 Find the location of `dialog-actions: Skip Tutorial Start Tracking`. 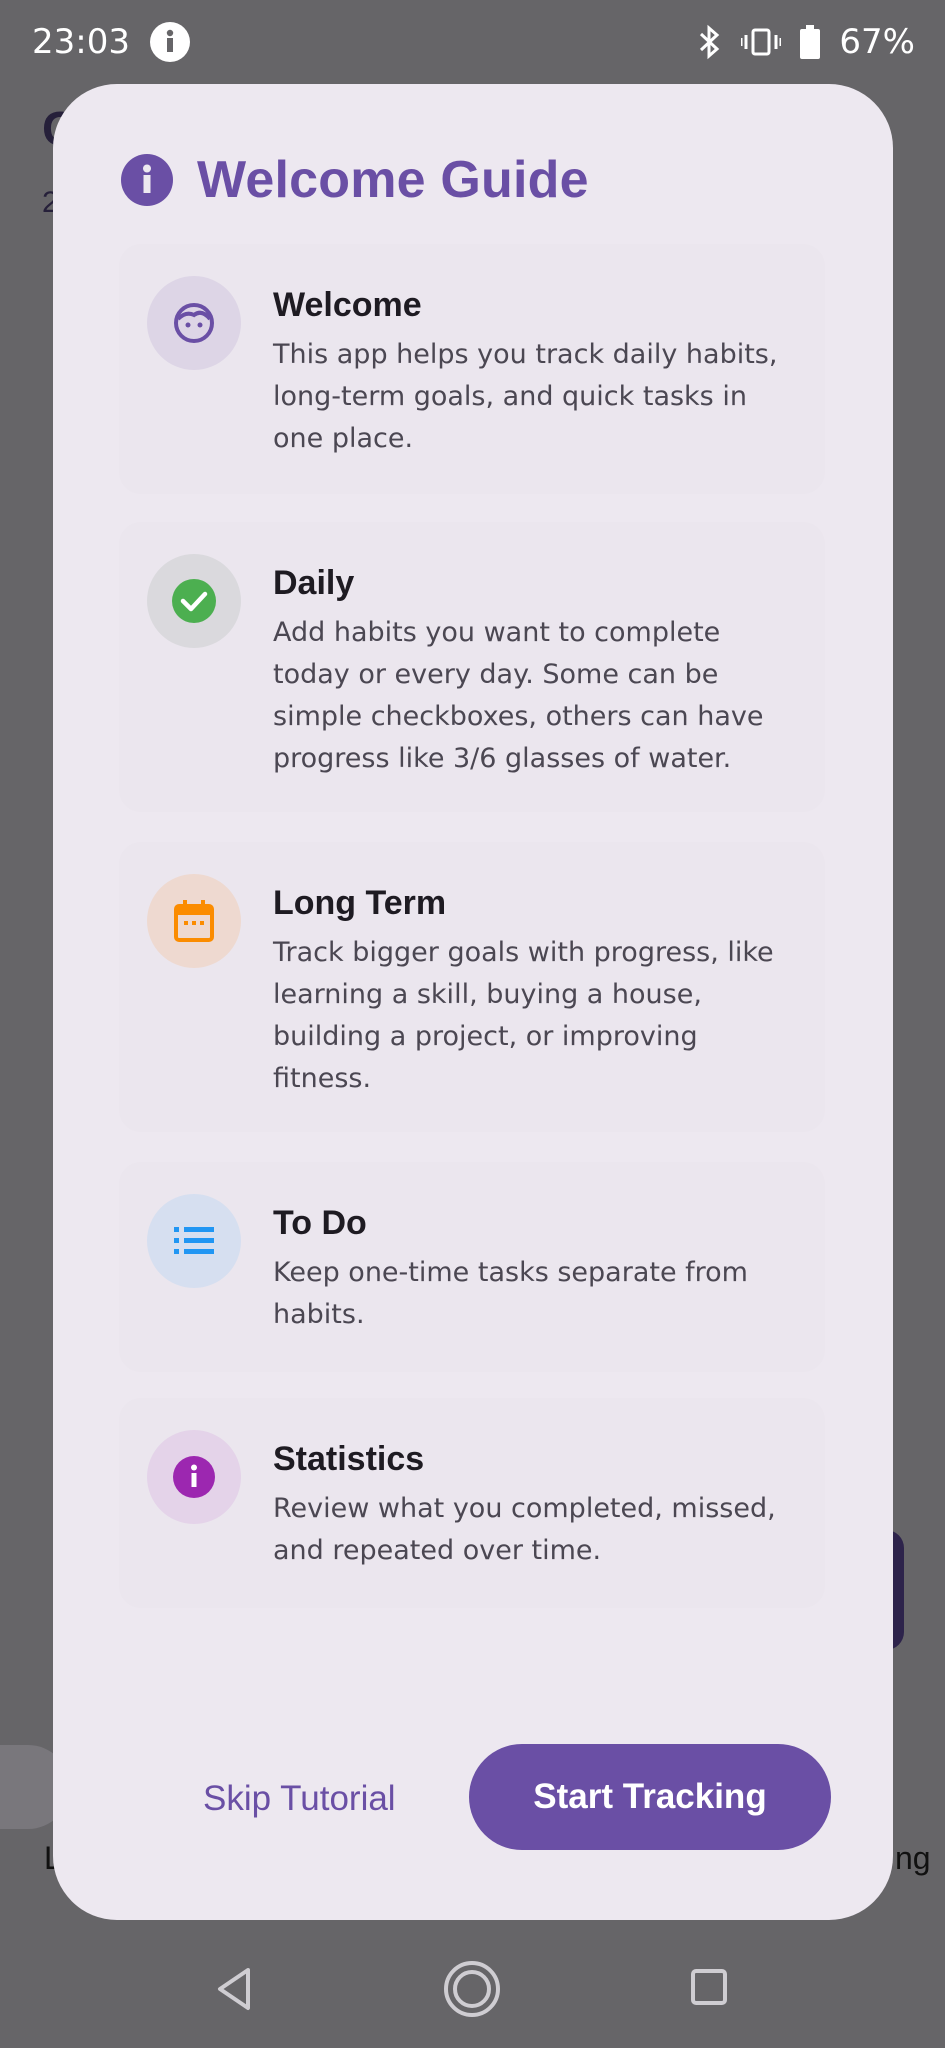

dialog-actions: Skip Tutorial Start Tracking is located at coordinates (473, 1799).